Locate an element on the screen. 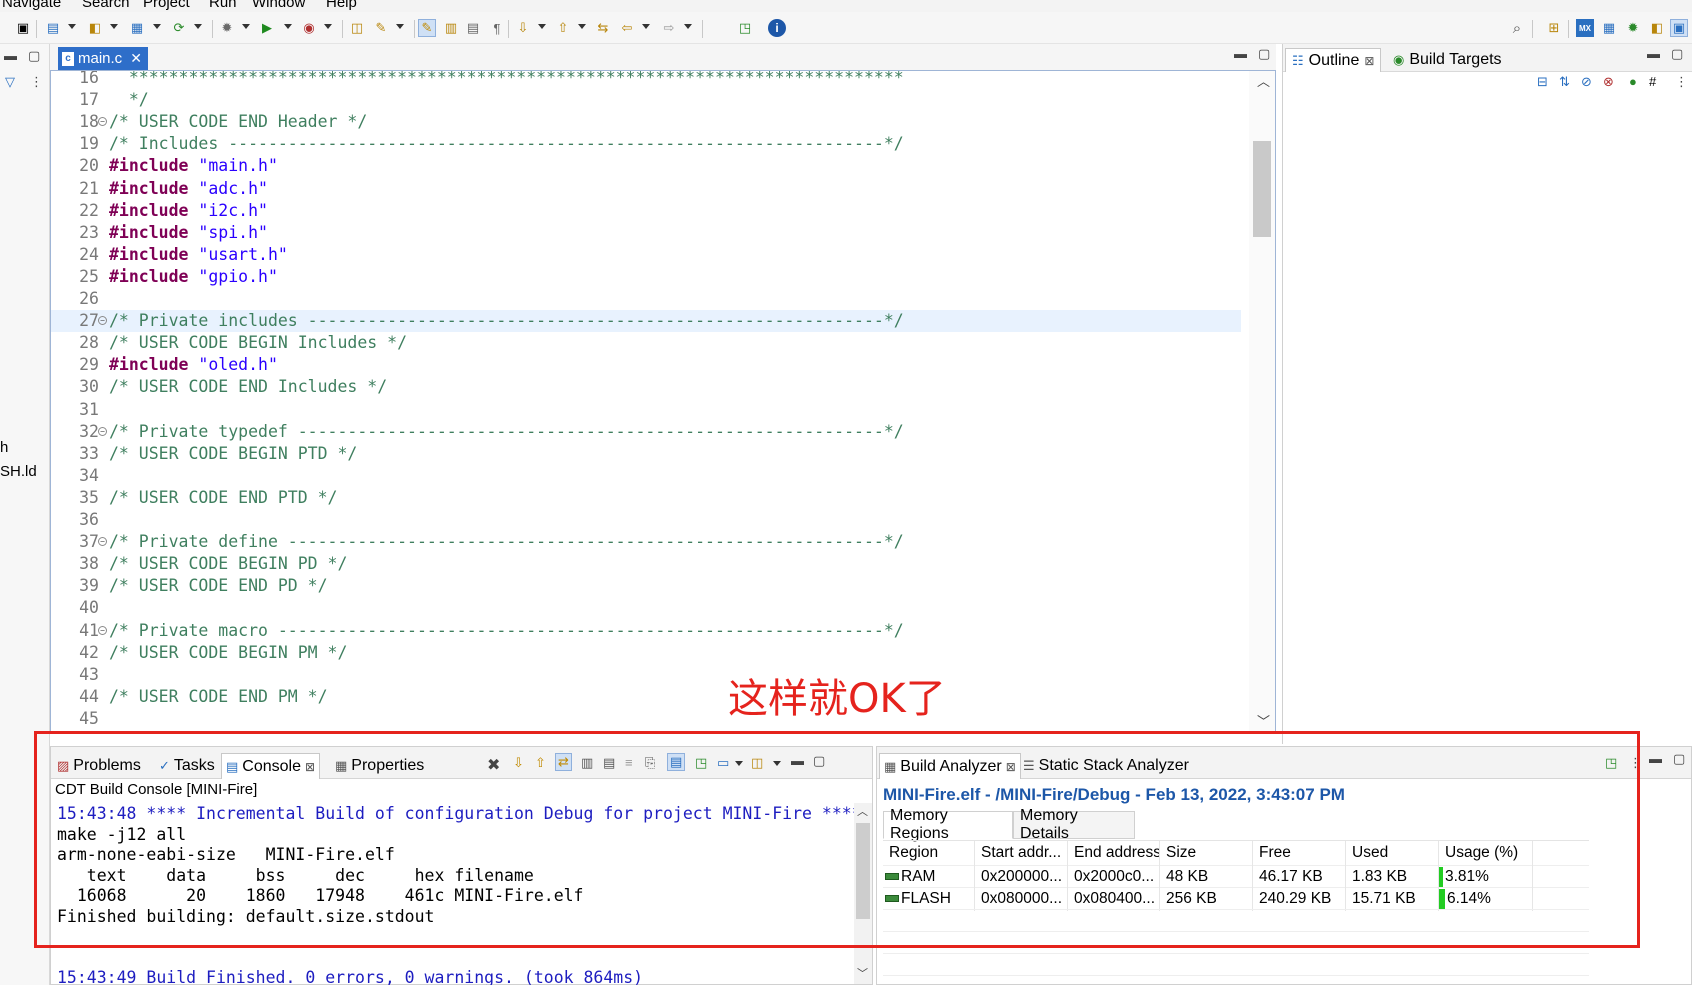 This screenshot has height=985, width=1692. tab-tasks: ✓ Tasks is located at coordinates (187, 766).